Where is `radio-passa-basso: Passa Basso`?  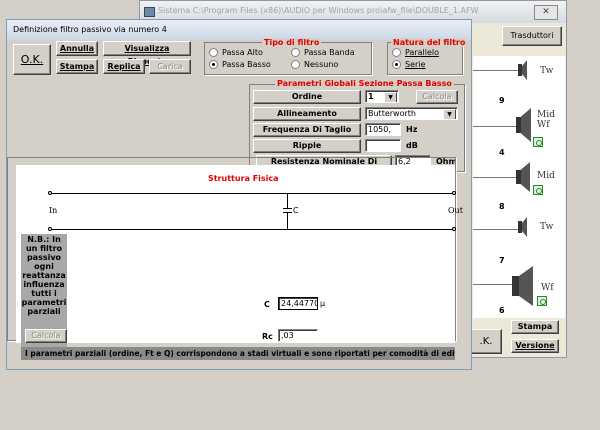
radio-passa-basso: Passa Basso is located at coordinates (240, 64).